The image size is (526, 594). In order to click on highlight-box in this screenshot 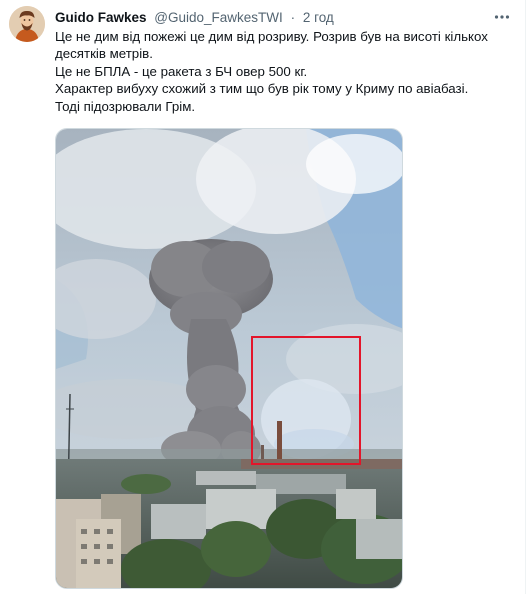, I will do `click(306, 400)`.